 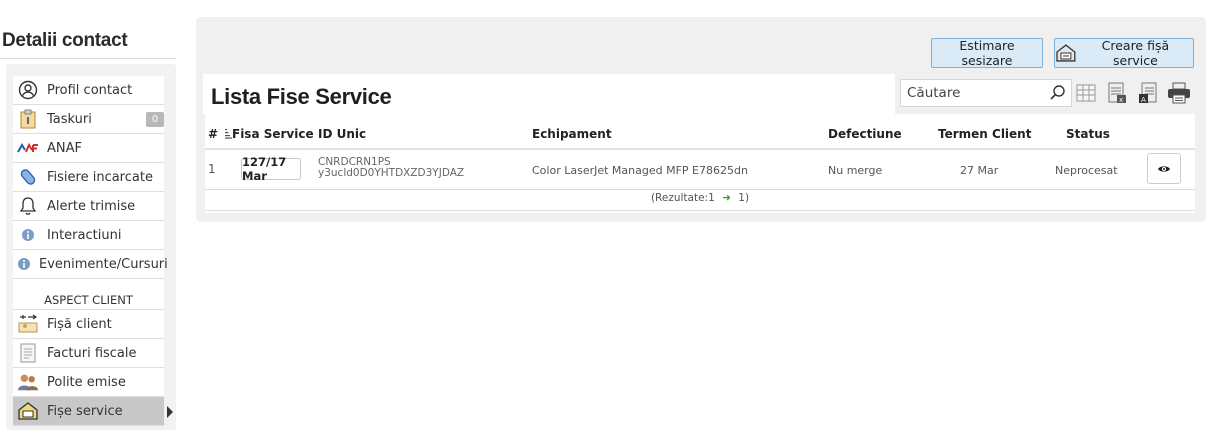 What do you see at coordinates (28, 206) in the screenshot?
I see `bell-icon` at bounding box center [28, 206].